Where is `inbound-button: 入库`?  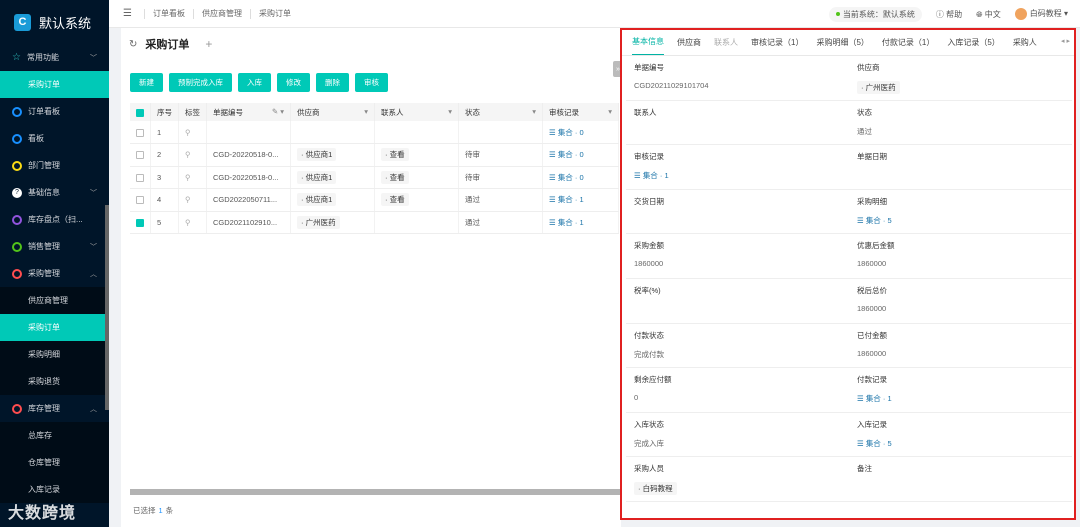
inbound-button: 入库 is located at coordinates (254, 82).